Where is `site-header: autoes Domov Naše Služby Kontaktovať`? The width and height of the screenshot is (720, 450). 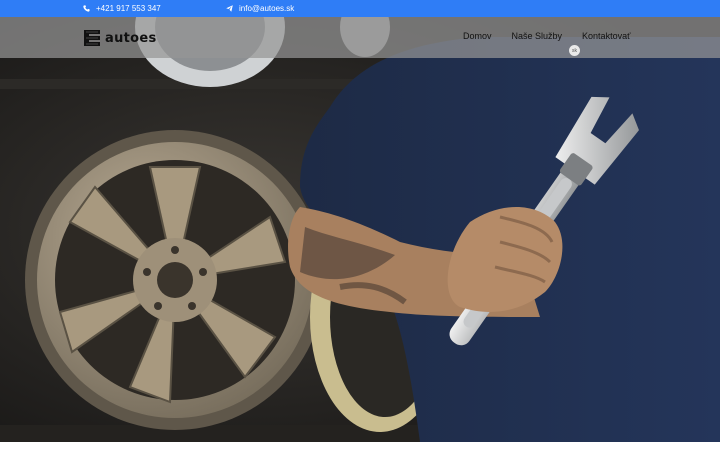
site-header: autoes Domov Naše Služby Kontaktovať is located at coordinates (360, 37).